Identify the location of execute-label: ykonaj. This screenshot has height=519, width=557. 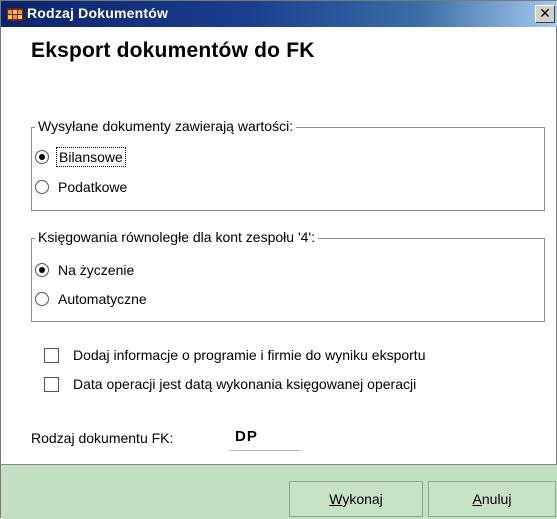
(362, 499).